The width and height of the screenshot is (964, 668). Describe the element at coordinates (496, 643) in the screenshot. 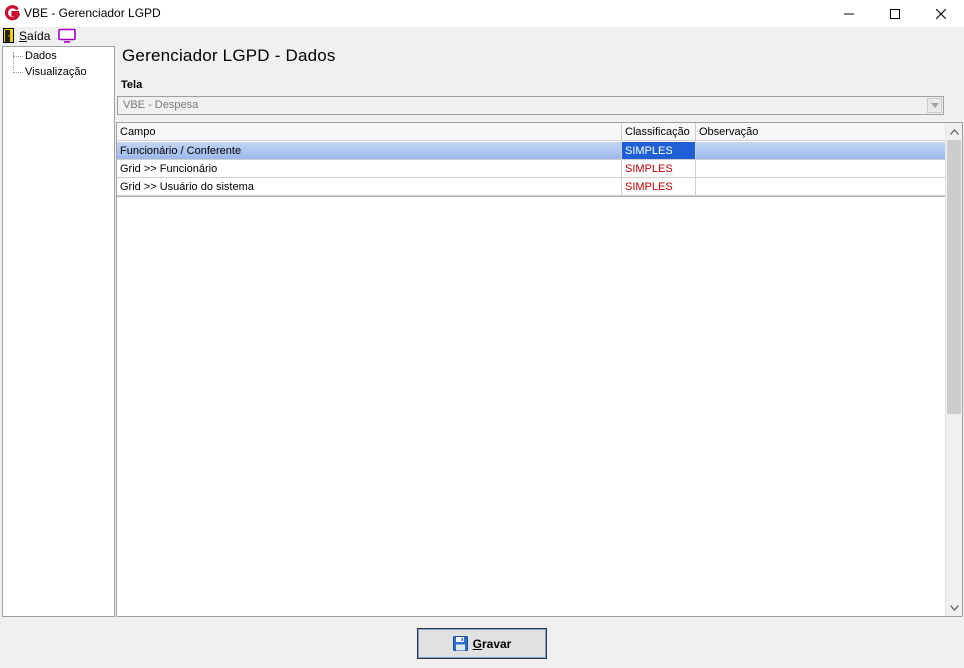

I see `save-label-rest: ravar` at that location.